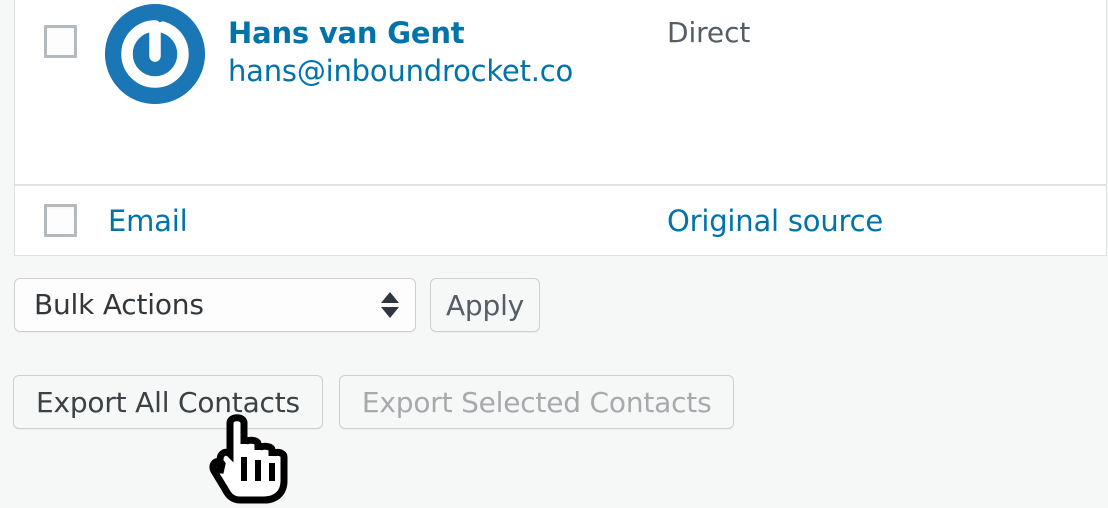 This screenshot has height=508, width=1108. I want to click on contact-identity-cell: Hans van Gent hans@inboundrocket.co, so click(386, 52).